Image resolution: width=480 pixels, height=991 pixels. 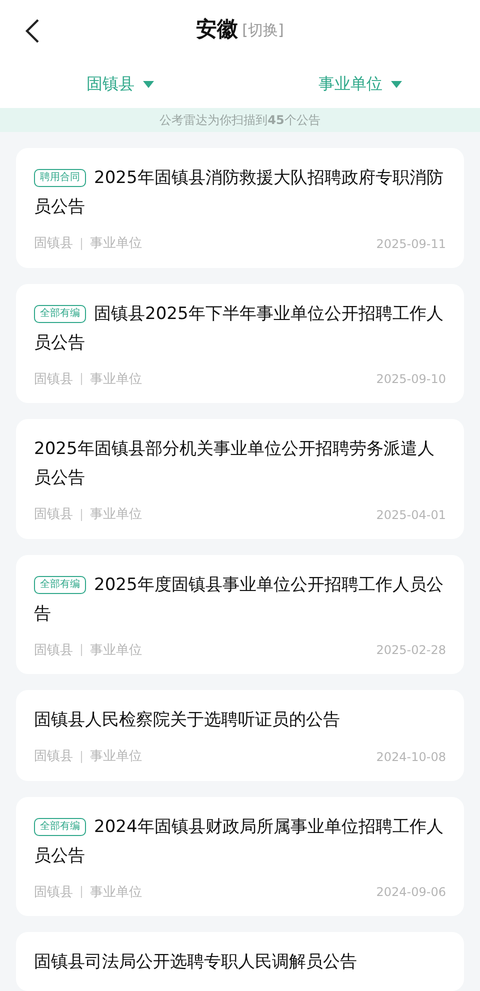 I want to click on announcement-title: 固镇县人民检察院关于选聘听证员的公告, so click(x=187, y=720).